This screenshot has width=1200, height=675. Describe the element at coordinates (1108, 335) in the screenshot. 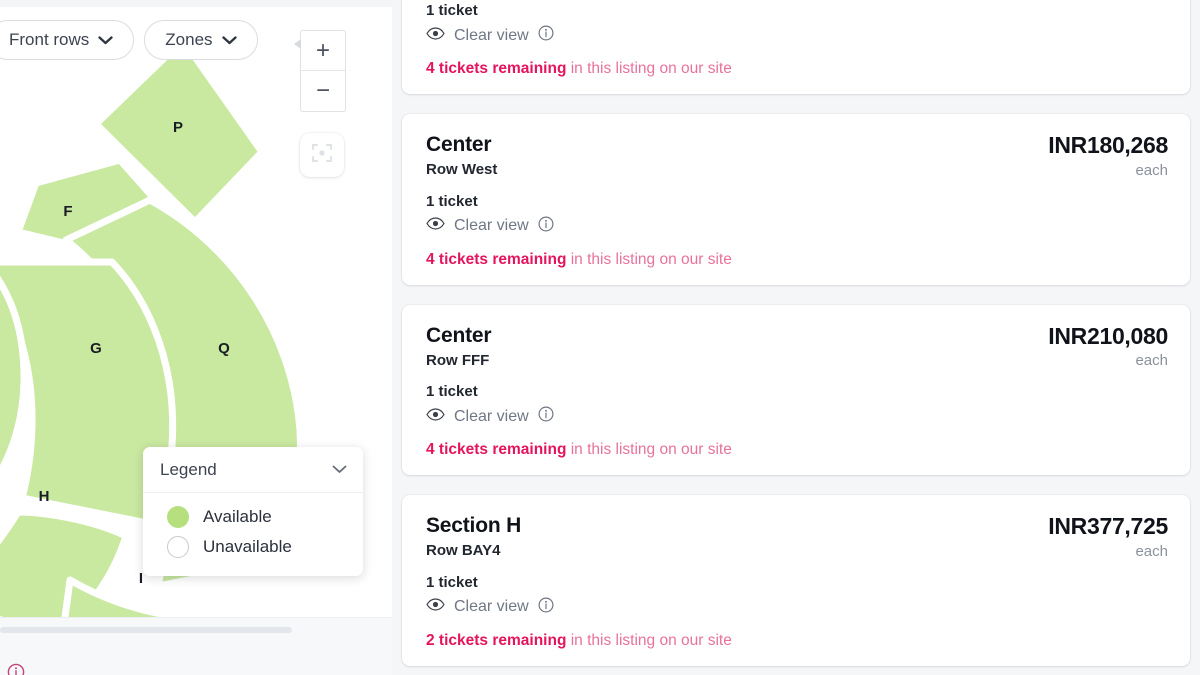

I see `listing-price: INR210,080` at that location.